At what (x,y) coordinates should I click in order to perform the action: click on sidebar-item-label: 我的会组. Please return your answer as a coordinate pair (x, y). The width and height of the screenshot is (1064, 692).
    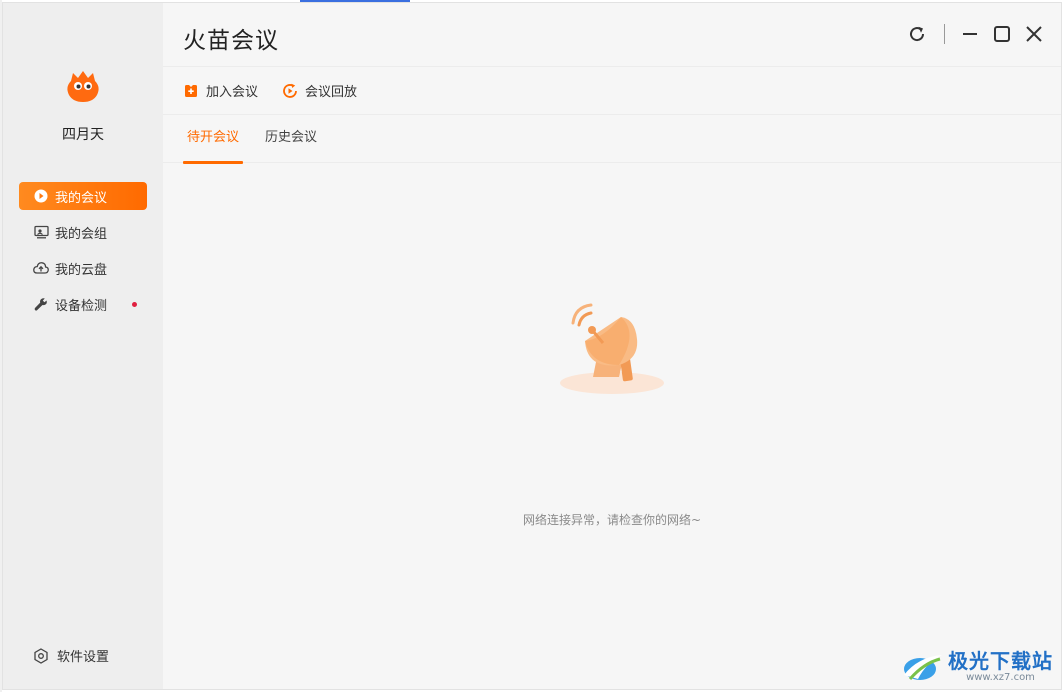
    Looking at the image, I should click on (81, 234).